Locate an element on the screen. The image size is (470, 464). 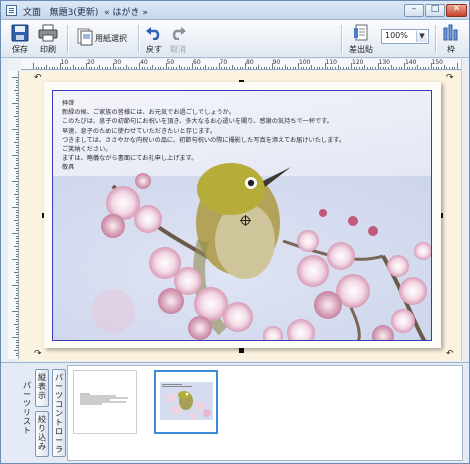
part-thumbnail-photo is located at coordinates (186, 402).